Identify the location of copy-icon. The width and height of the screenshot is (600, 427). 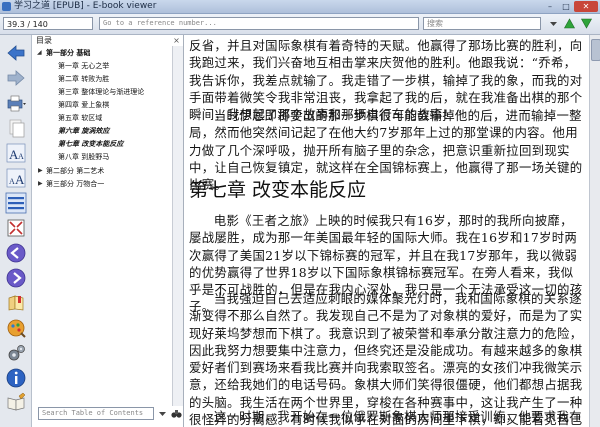
(16, 128).